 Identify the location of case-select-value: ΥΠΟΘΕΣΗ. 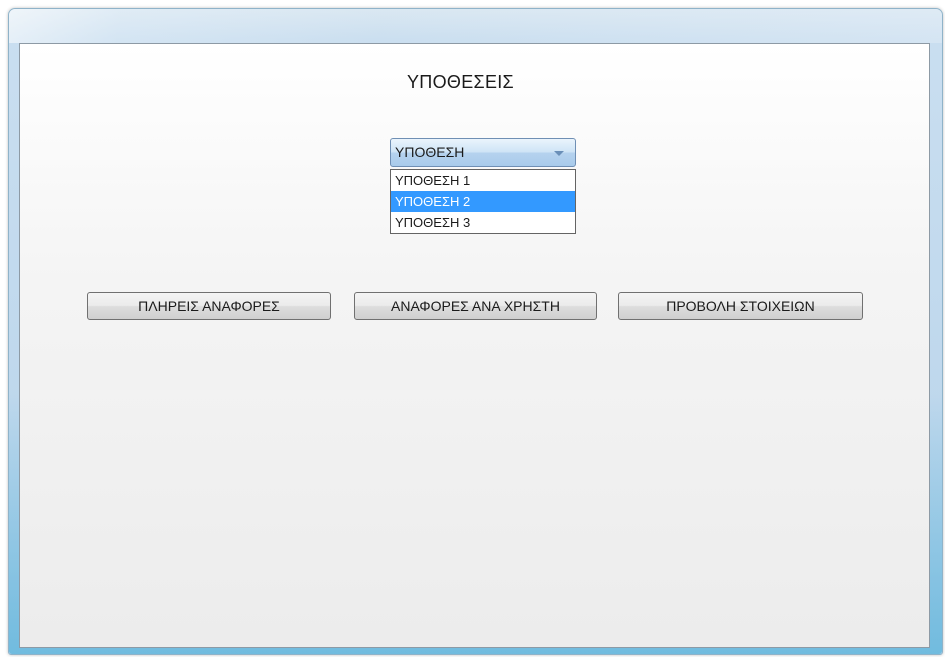
(430, 152).